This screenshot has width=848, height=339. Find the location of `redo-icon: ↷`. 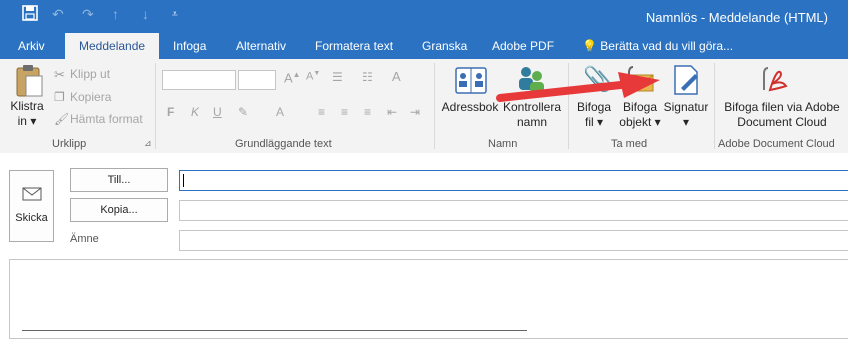

redo-icon: ↷ is located at coordinates (88, 14).